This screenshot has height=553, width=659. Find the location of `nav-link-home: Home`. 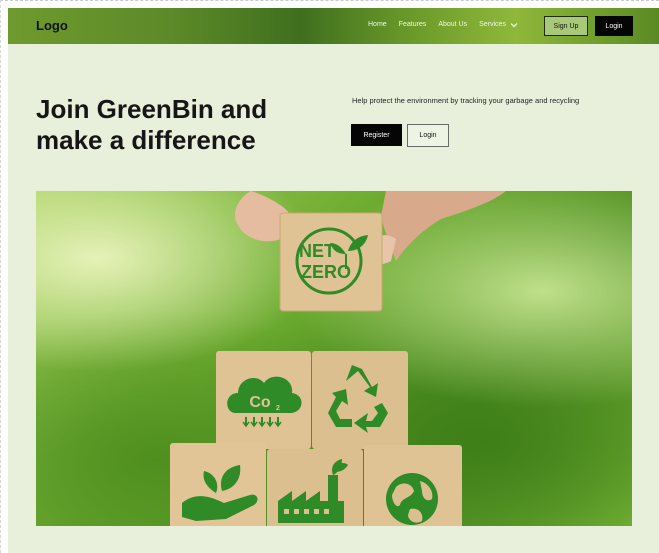

nav-link-home: Home is located at coordinates (377, 25).